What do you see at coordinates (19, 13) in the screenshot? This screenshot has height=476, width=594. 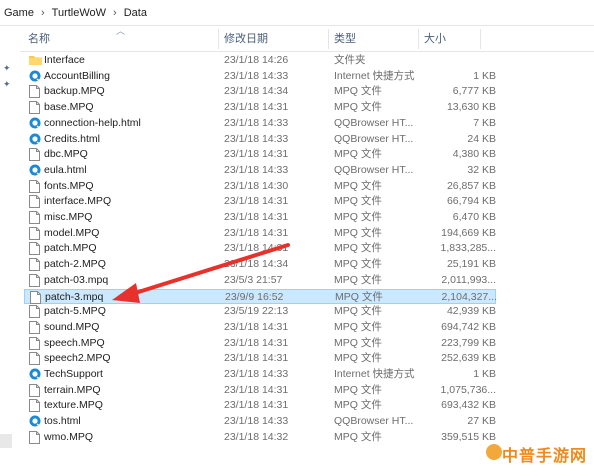 I see `breadcrumb-item: Game` at bounding box center [19, 13].